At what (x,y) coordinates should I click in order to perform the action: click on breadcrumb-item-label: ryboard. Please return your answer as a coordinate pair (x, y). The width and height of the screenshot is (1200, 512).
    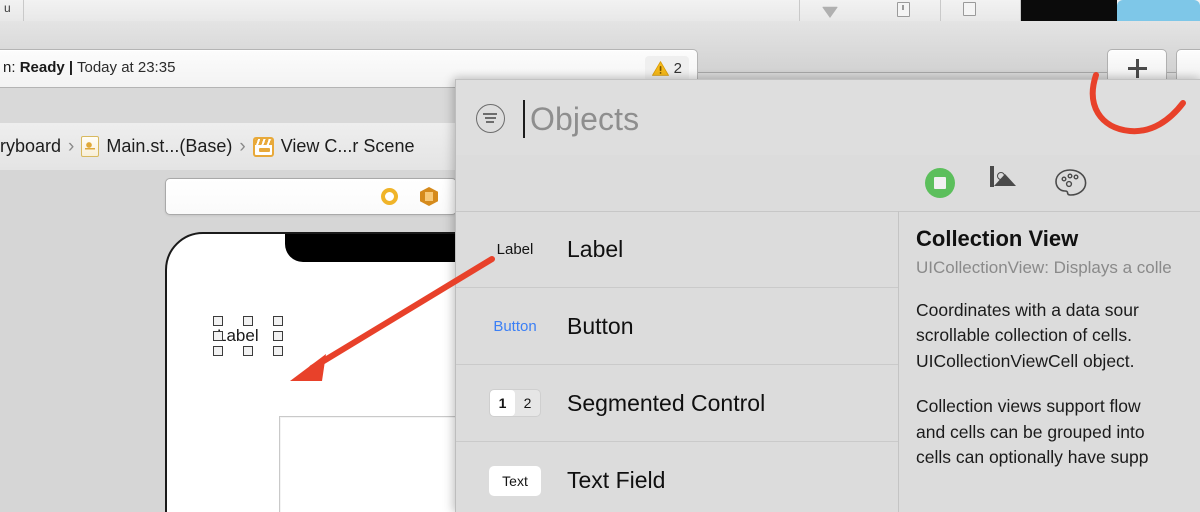
    Looking at the image, I should click on (31, 146).